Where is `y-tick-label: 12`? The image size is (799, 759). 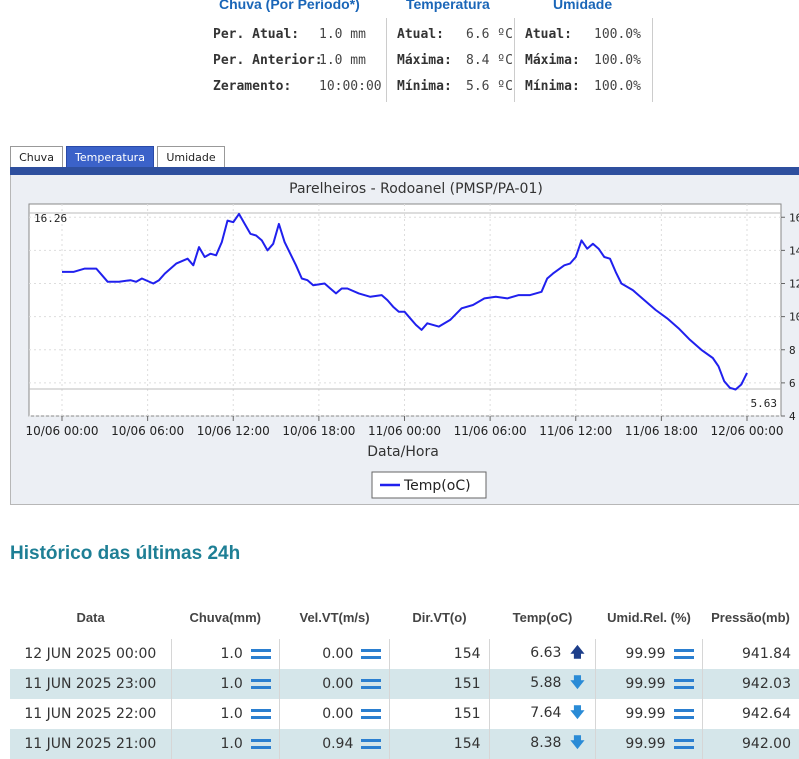 y-tick-label: 12 is located at coordinates (794, 284).